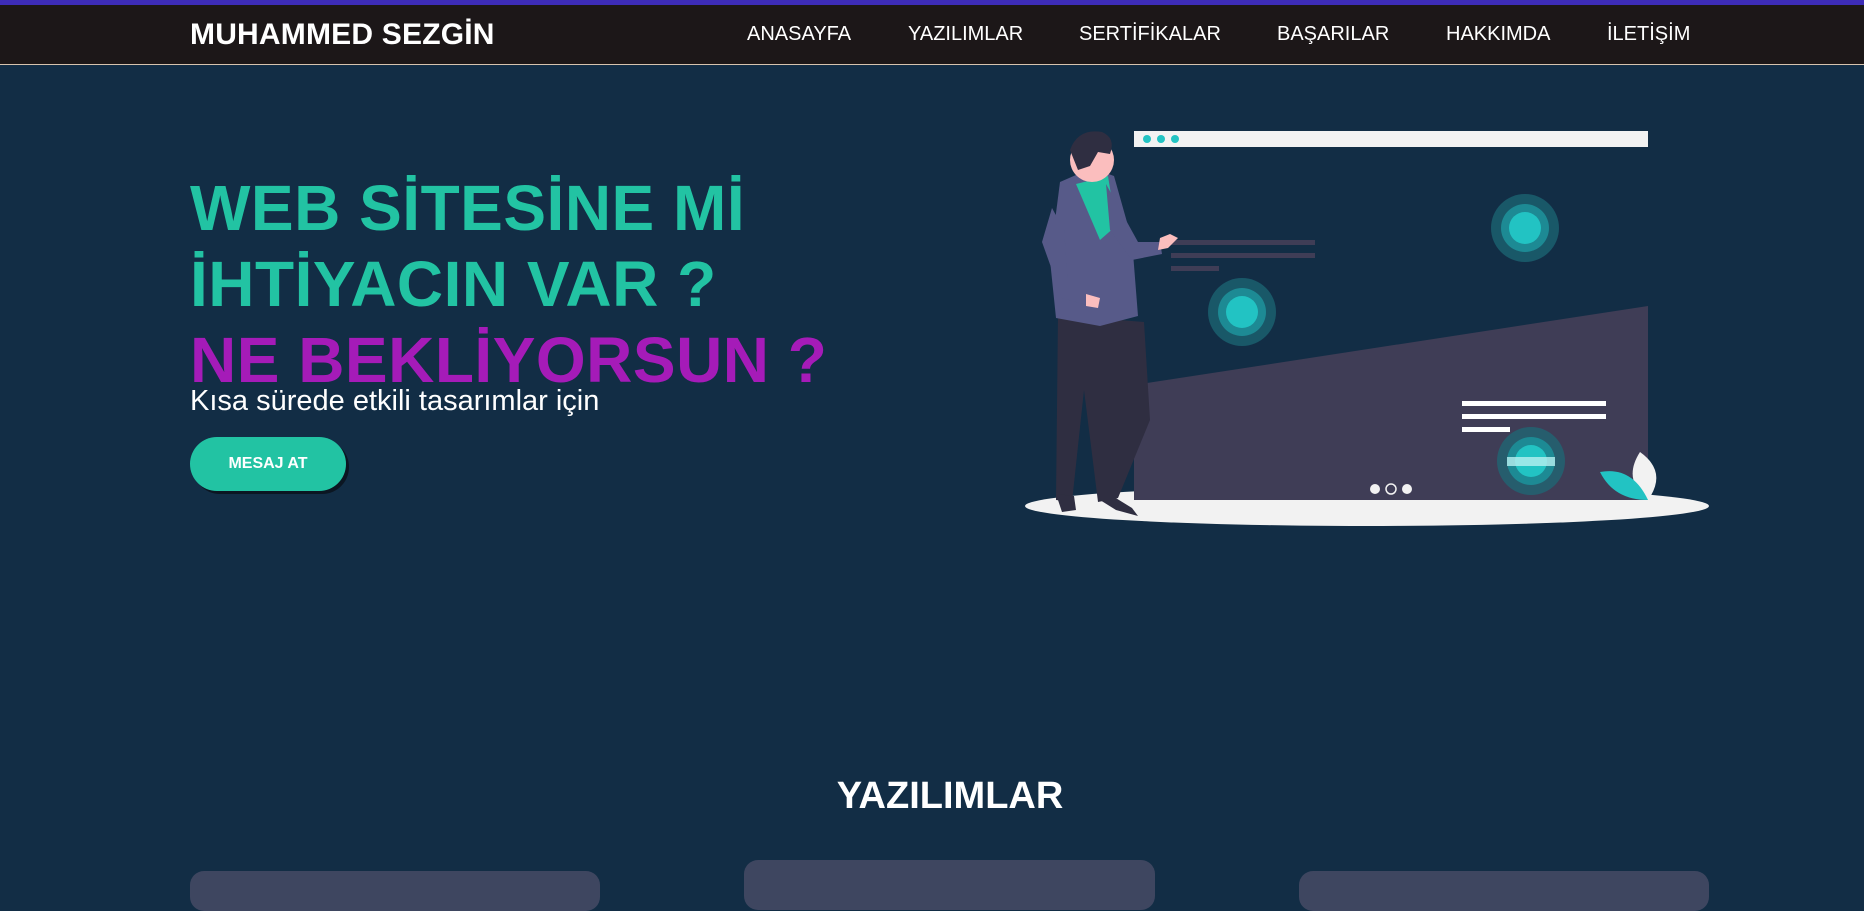 The image size is (1864, 911). I want to click on hero-subtitle: Kısa sürede etkili tasarımlar için, so click(395, 401).